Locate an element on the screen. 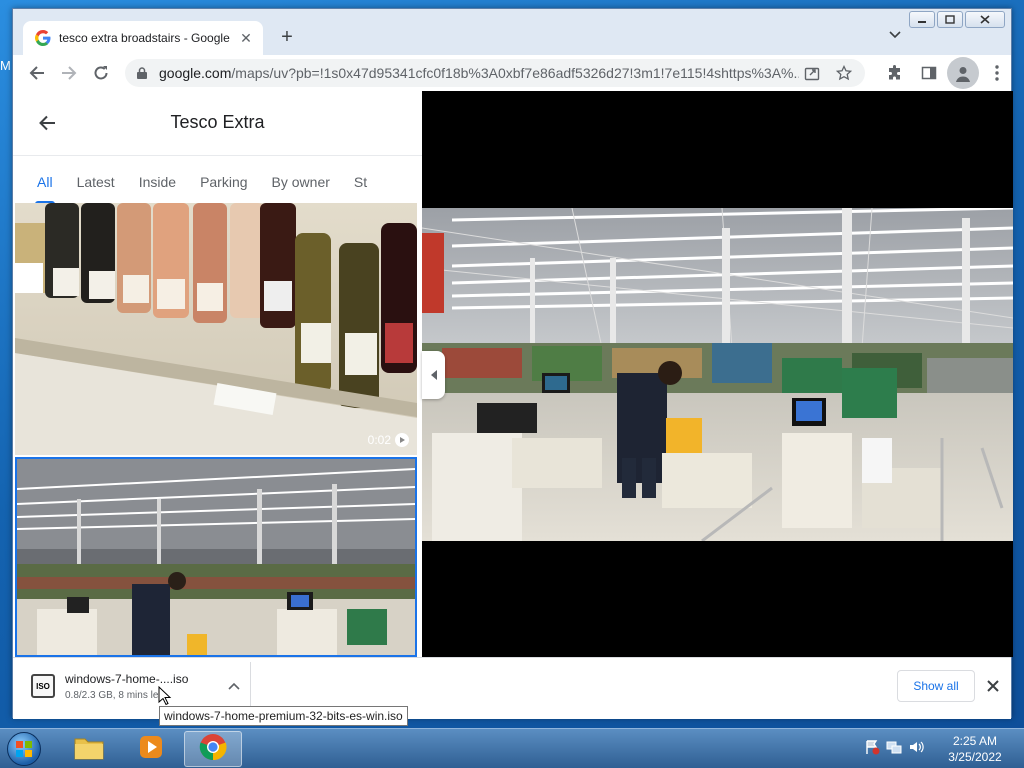  bookmark-star-icon is located at coordinates (844, 73).